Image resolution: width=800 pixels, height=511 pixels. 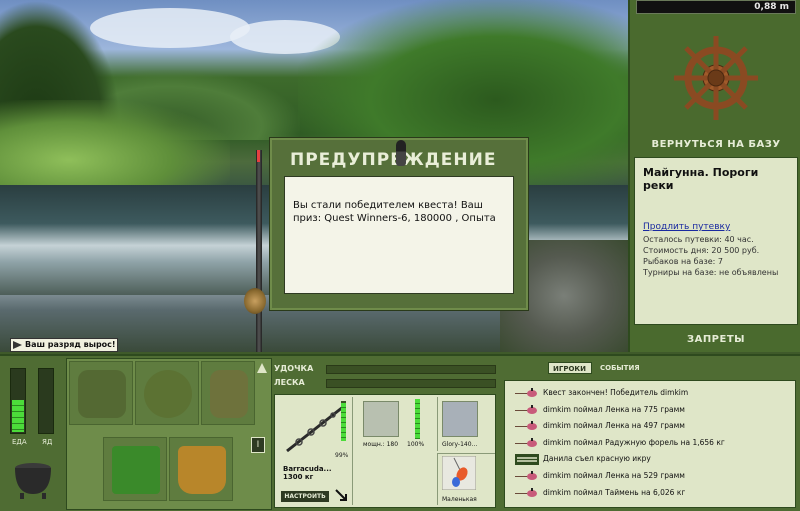 I want to click on vegetable-basket-icon, so click(x=136, y=470).